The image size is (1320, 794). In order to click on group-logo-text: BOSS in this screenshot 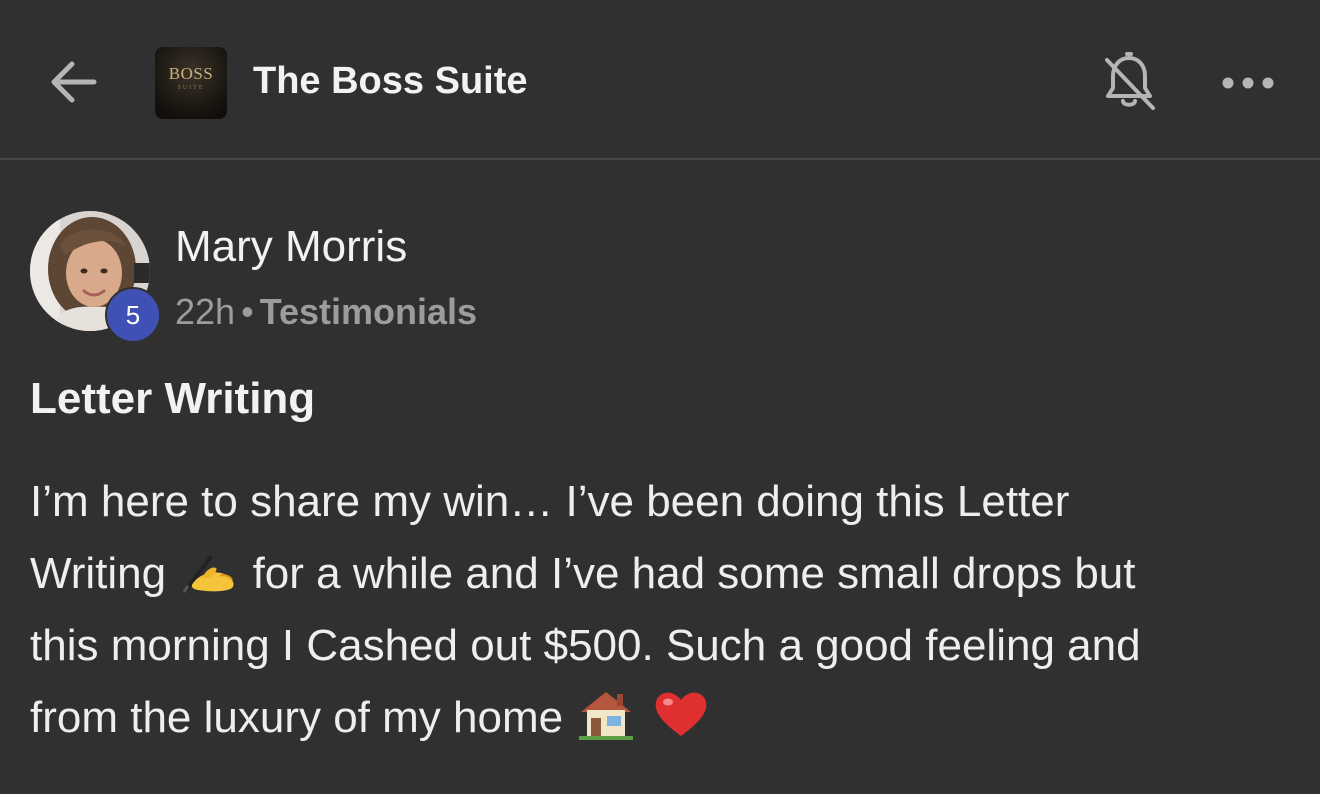, I will do `click(191, 73)`.